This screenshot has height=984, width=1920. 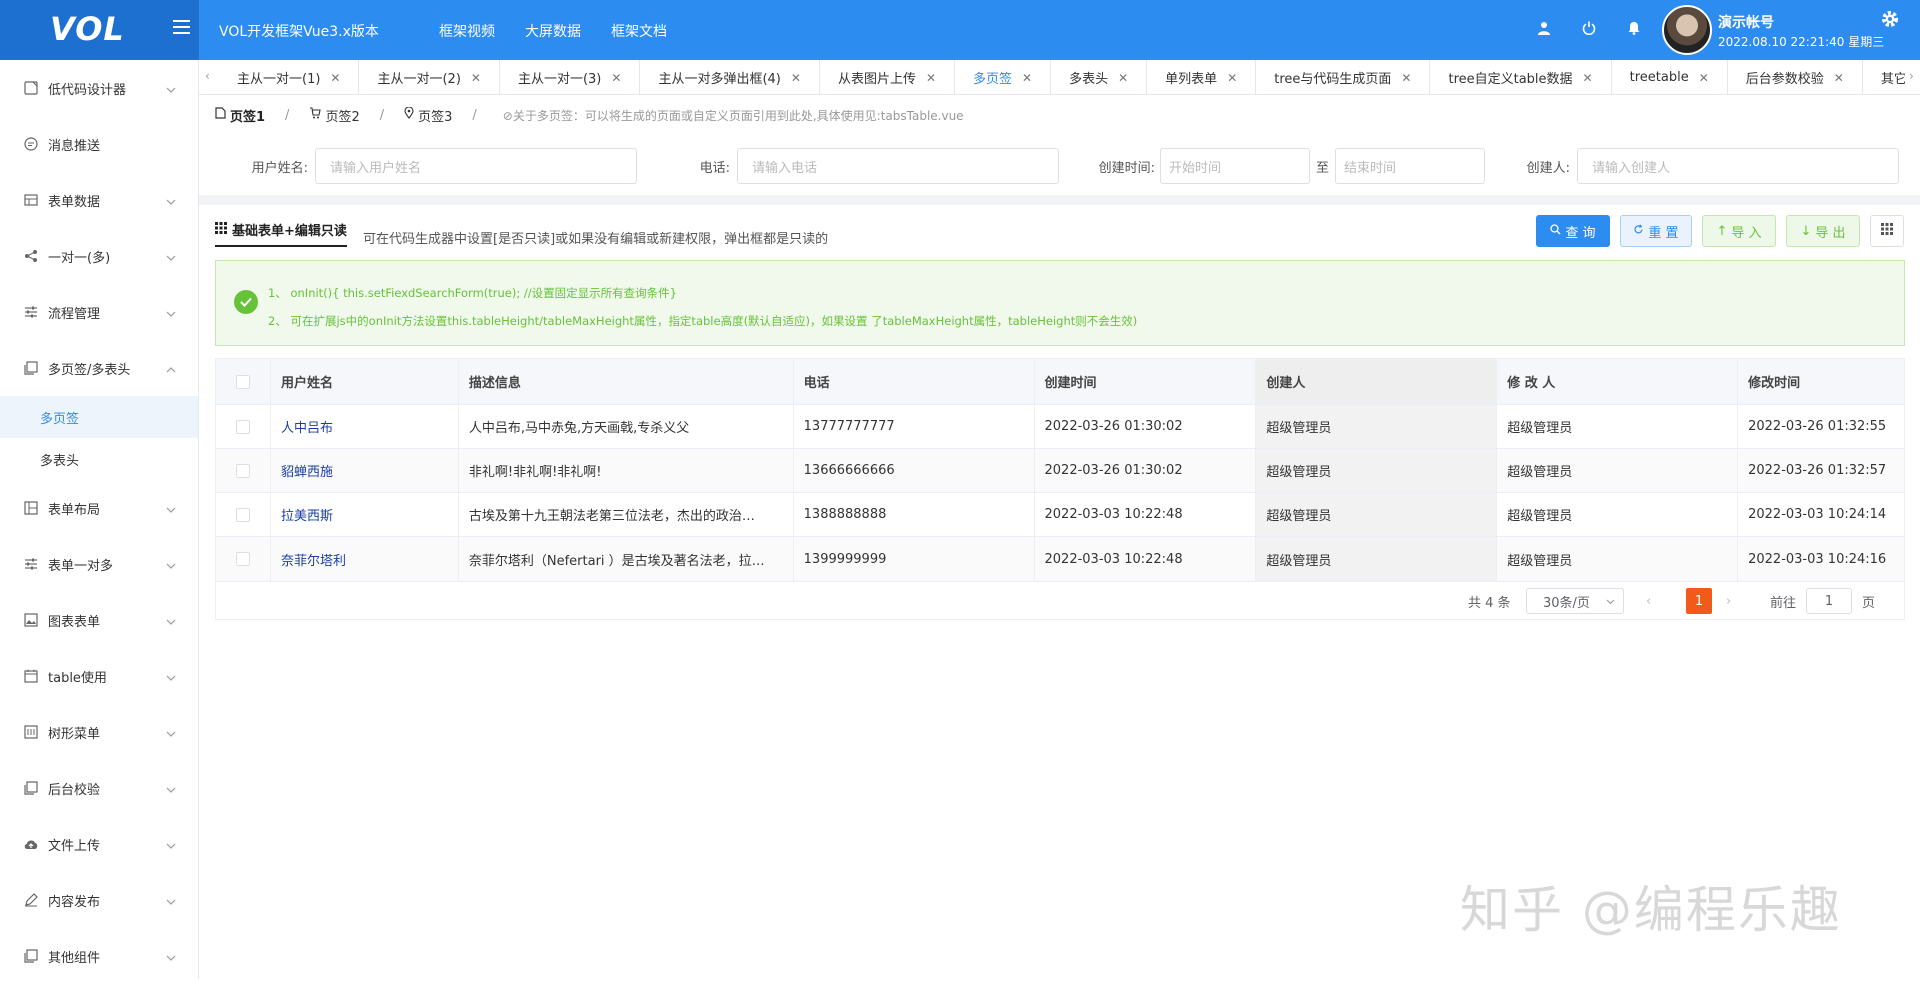 I want to click on user-name-input: 请输入用户姓名, so click(x=476, y=166).